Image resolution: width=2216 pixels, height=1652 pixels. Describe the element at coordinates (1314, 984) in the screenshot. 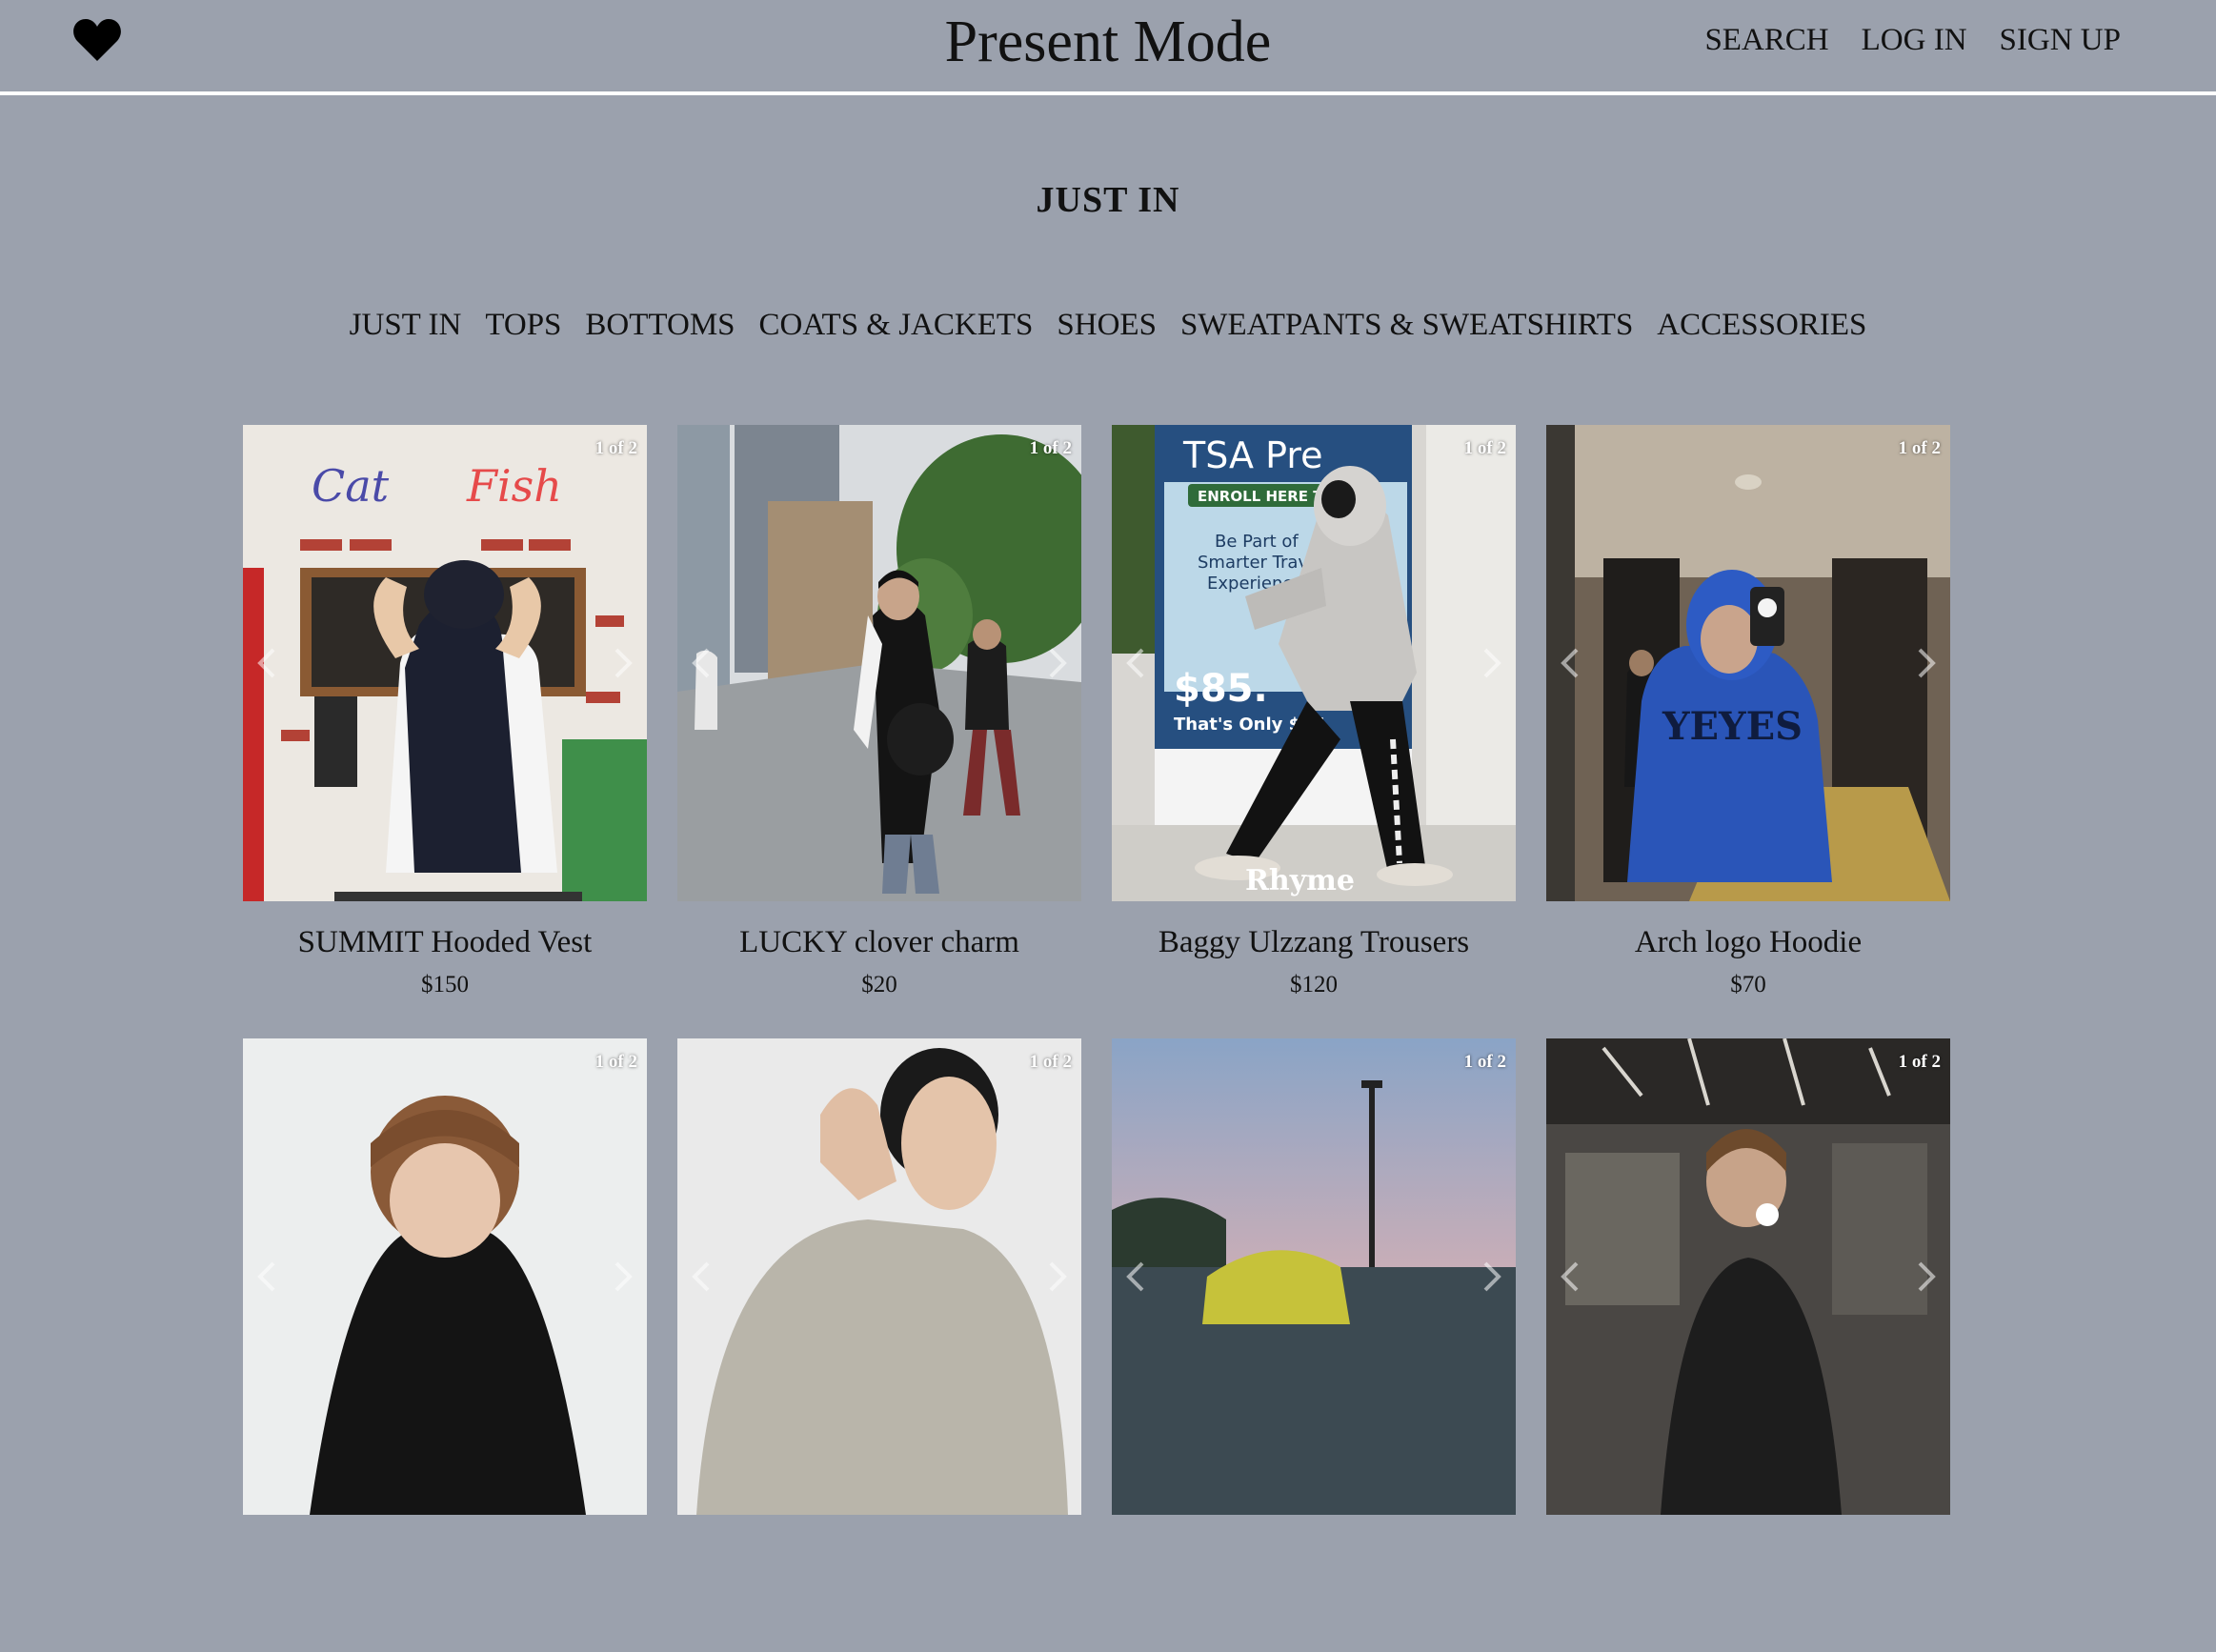

I see `product-price: $120` at that location.